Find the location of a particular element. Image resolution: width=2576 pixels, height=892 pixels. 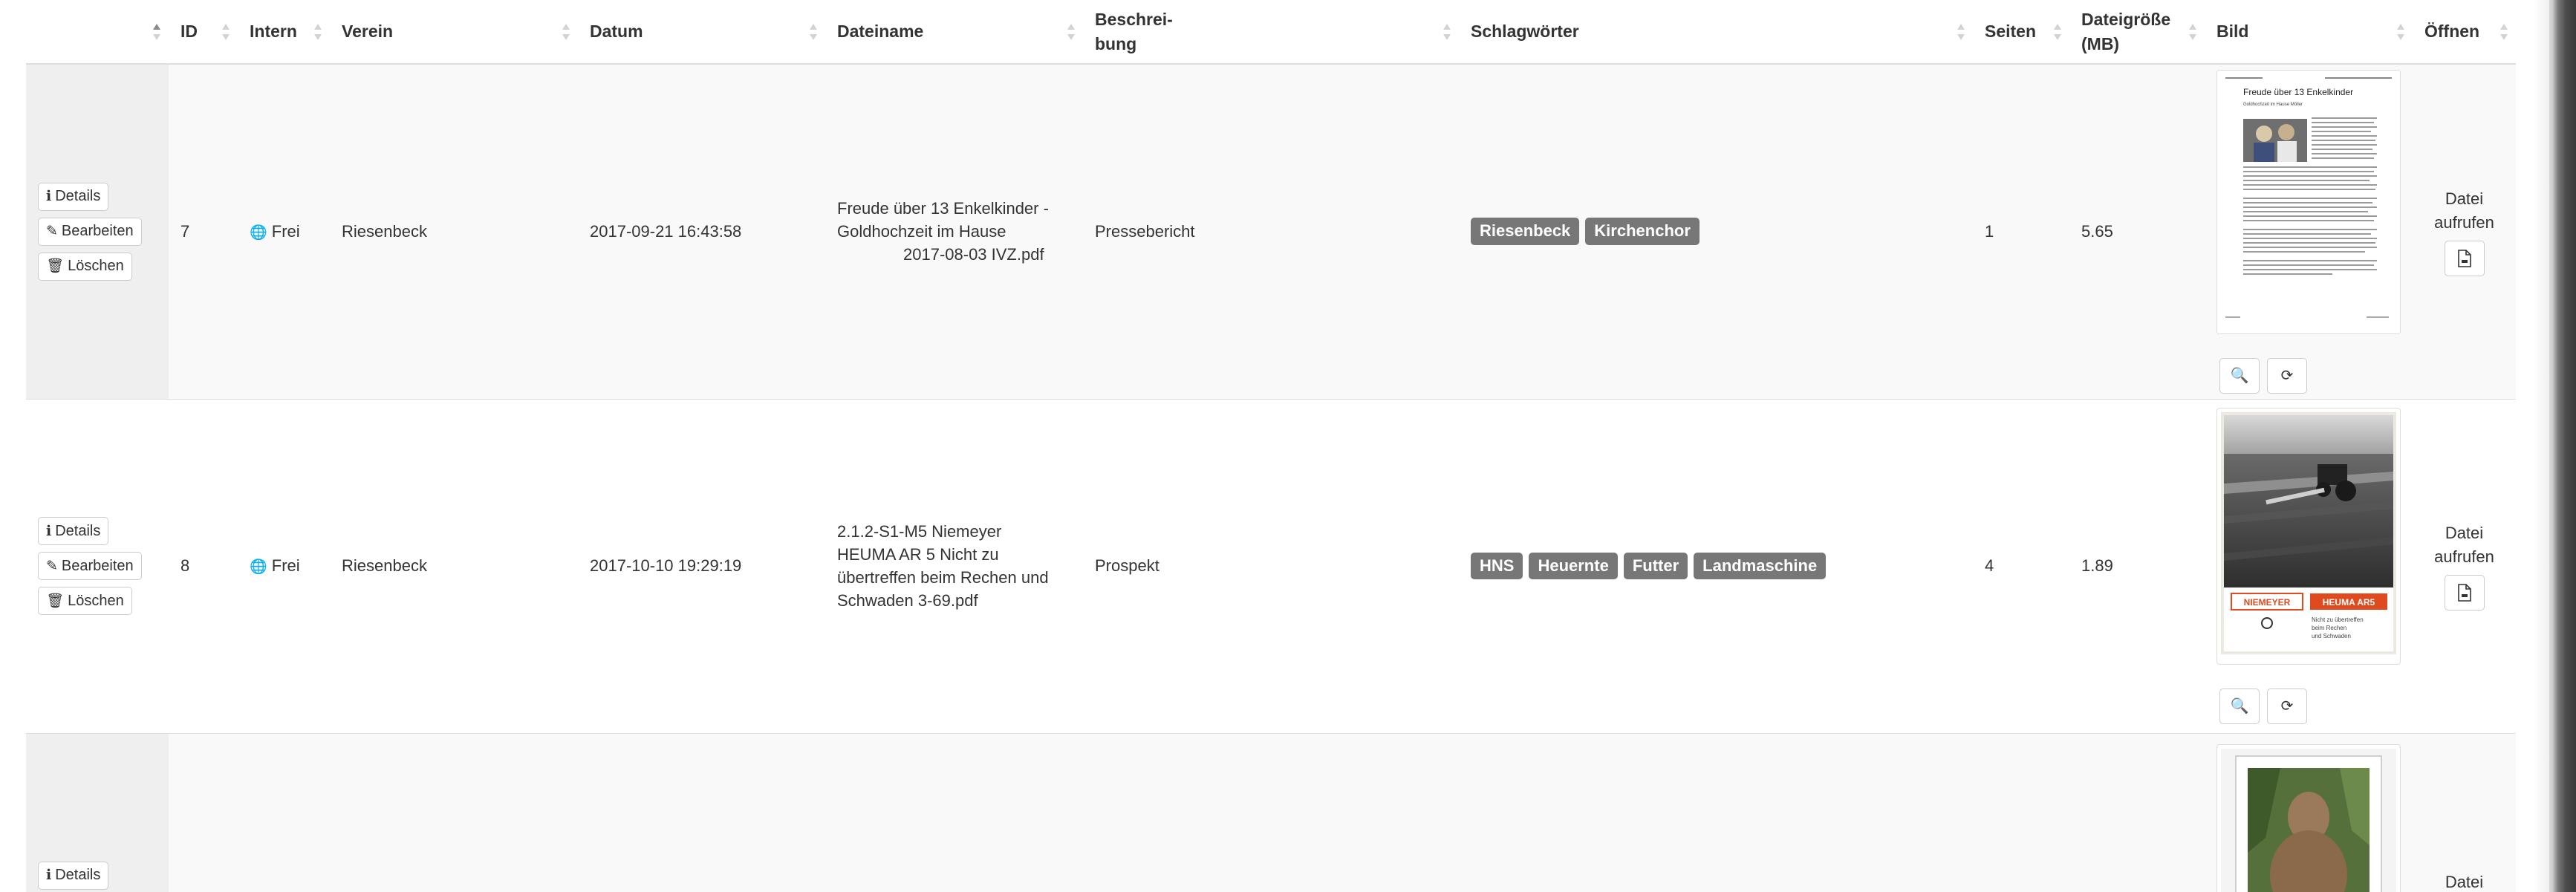

row-actions: ℹ Details is located at coordinates (98, 812).